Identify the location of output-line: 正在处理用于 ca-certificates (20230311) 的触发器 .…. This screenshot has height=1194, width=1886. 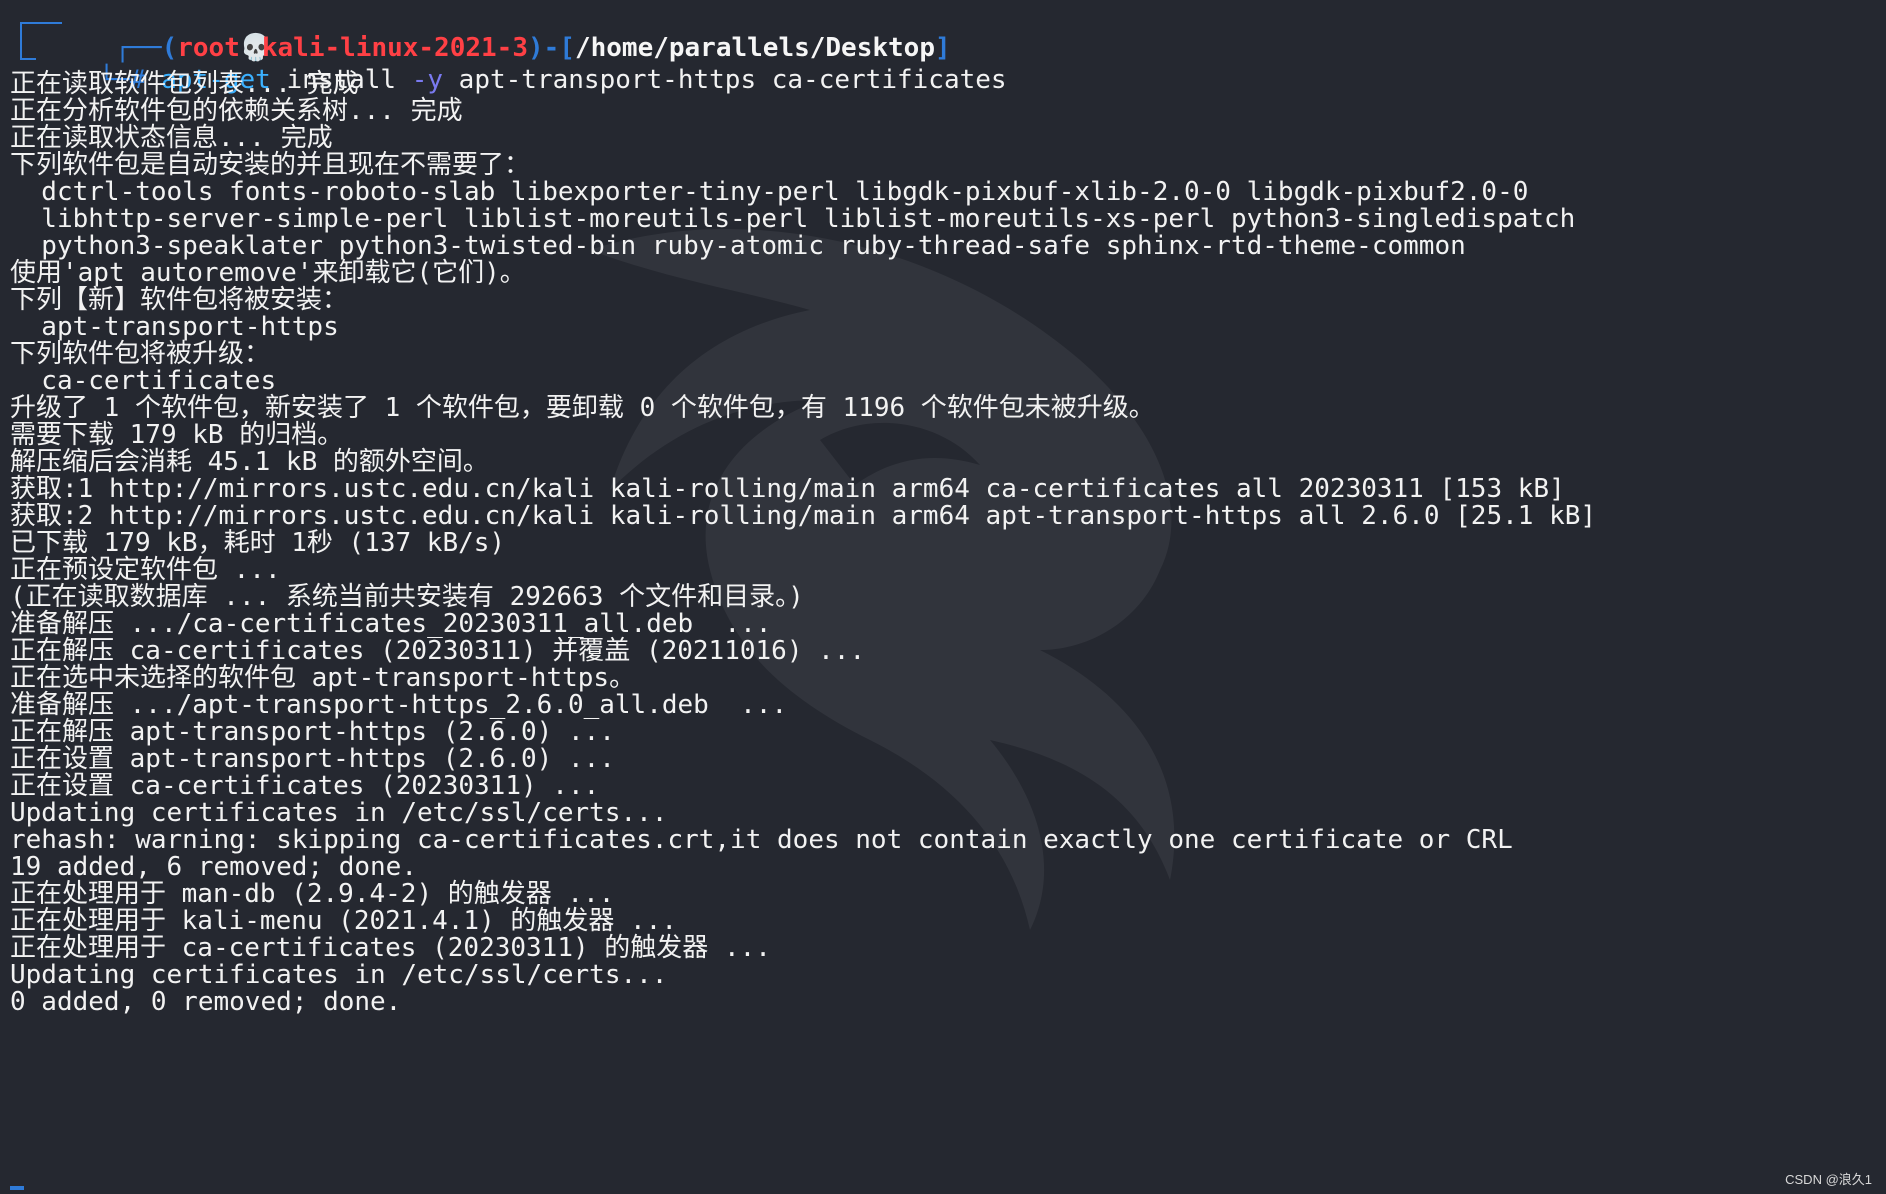
(390, 948).